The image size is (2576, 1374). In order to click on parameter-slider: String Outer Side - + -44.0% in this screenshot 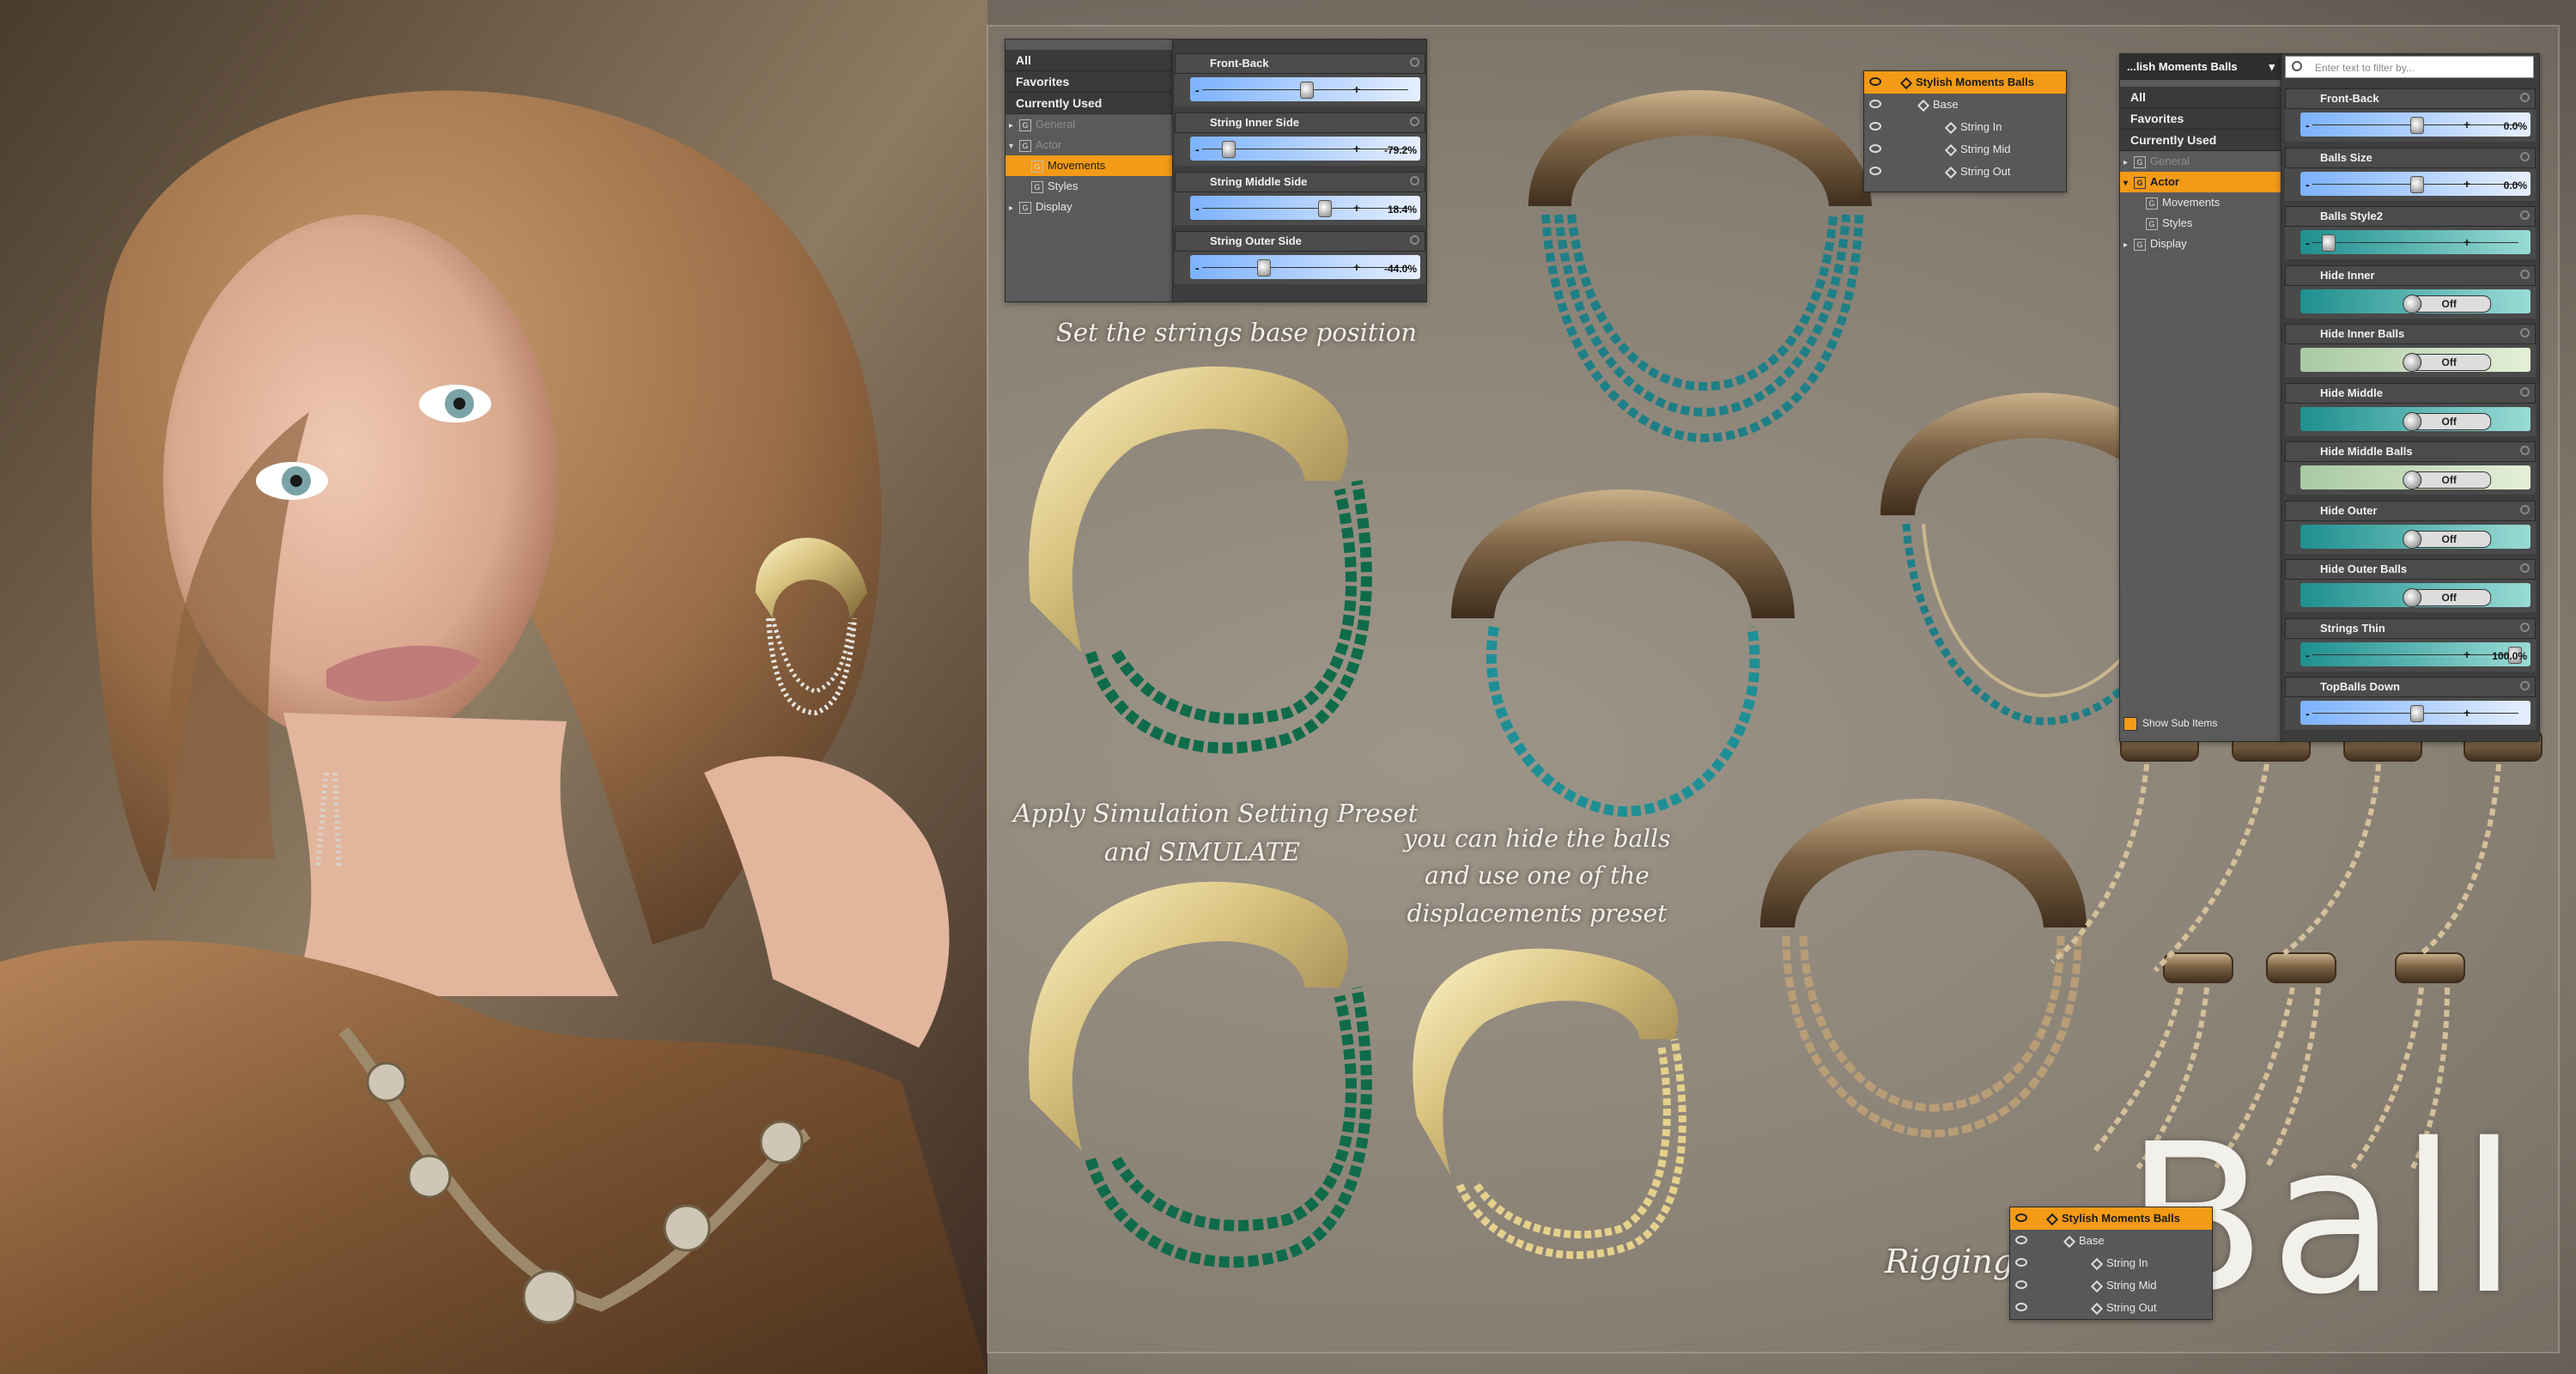, I will do `click(1300, 257)`.